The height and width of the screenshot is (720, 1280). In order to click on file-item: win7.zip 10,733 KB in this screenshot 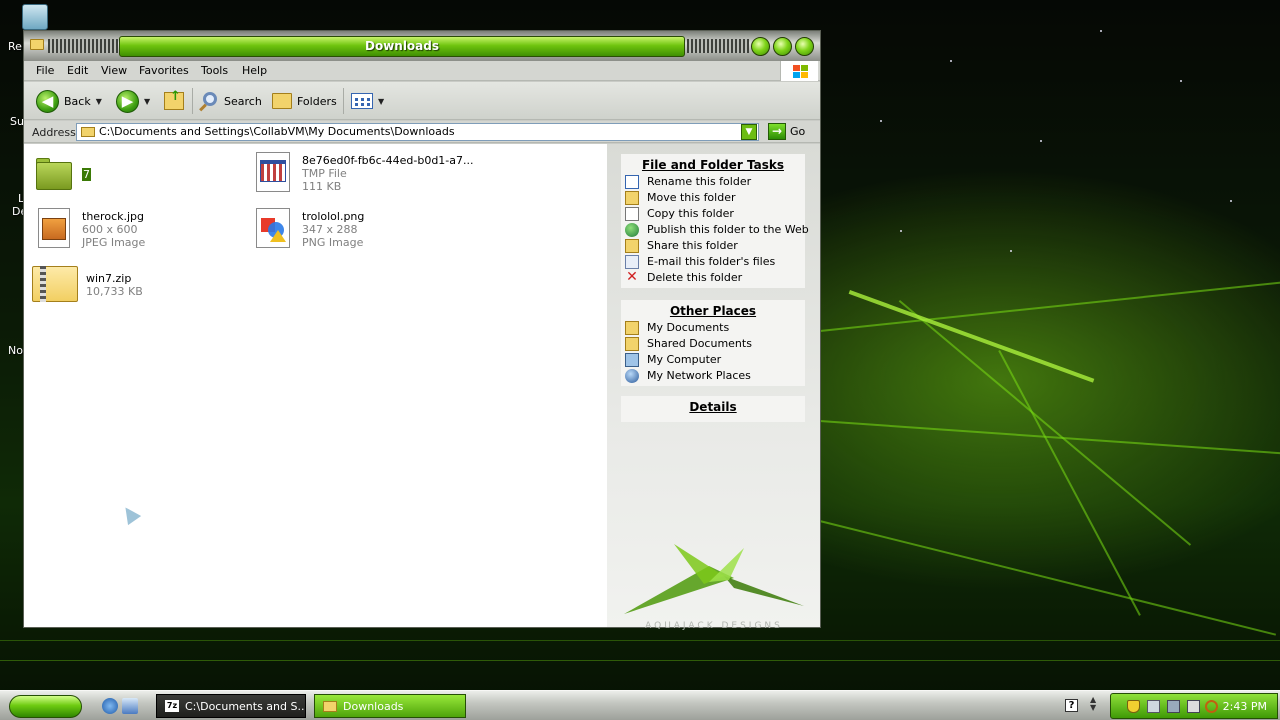, I will do `click(86, 282)`.